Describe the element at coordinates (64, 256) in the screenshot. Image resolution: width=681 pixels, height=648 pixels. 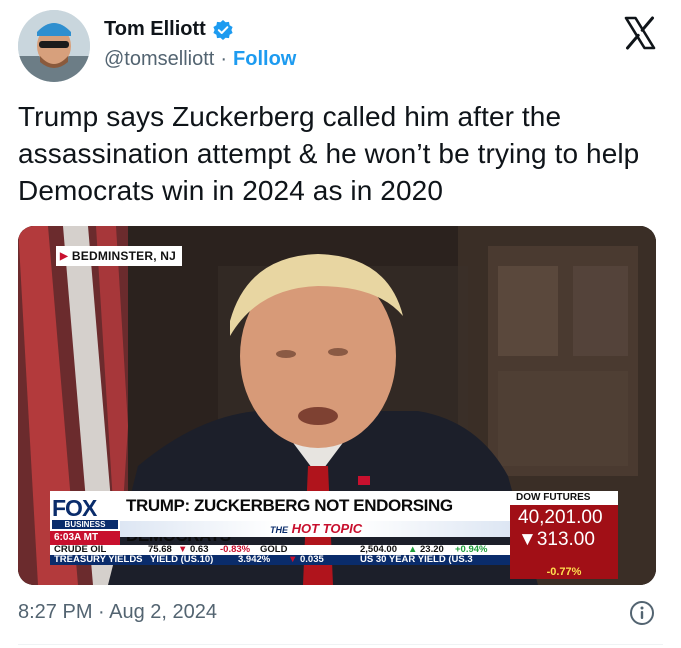
I see `play-triangle-icon: ▶` at that location.